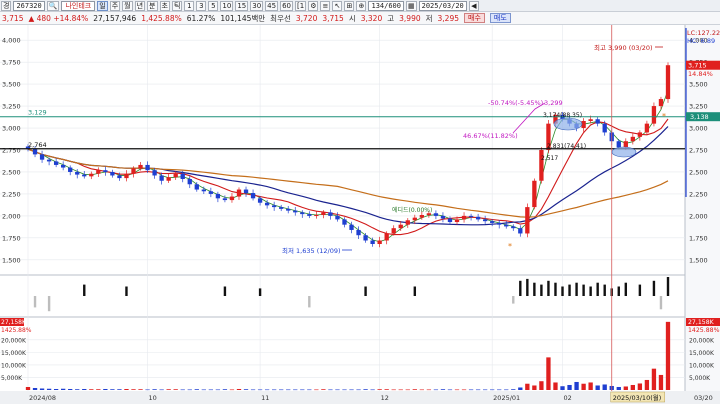 The image size is (720, 404). I want to click on time-tick: 12, so click(385, 398).